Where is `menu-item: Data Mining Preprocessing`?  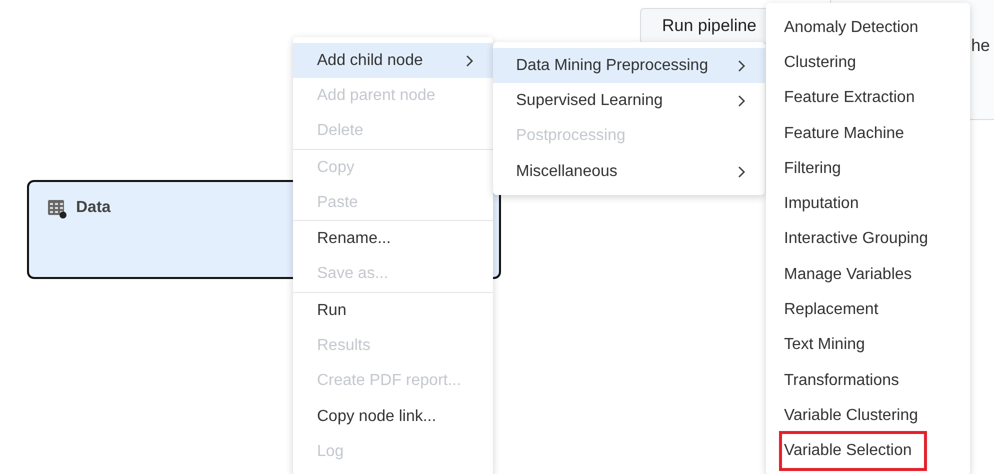
menu-item: Data Mining Preprocessing is located at coordinates (629, 66).